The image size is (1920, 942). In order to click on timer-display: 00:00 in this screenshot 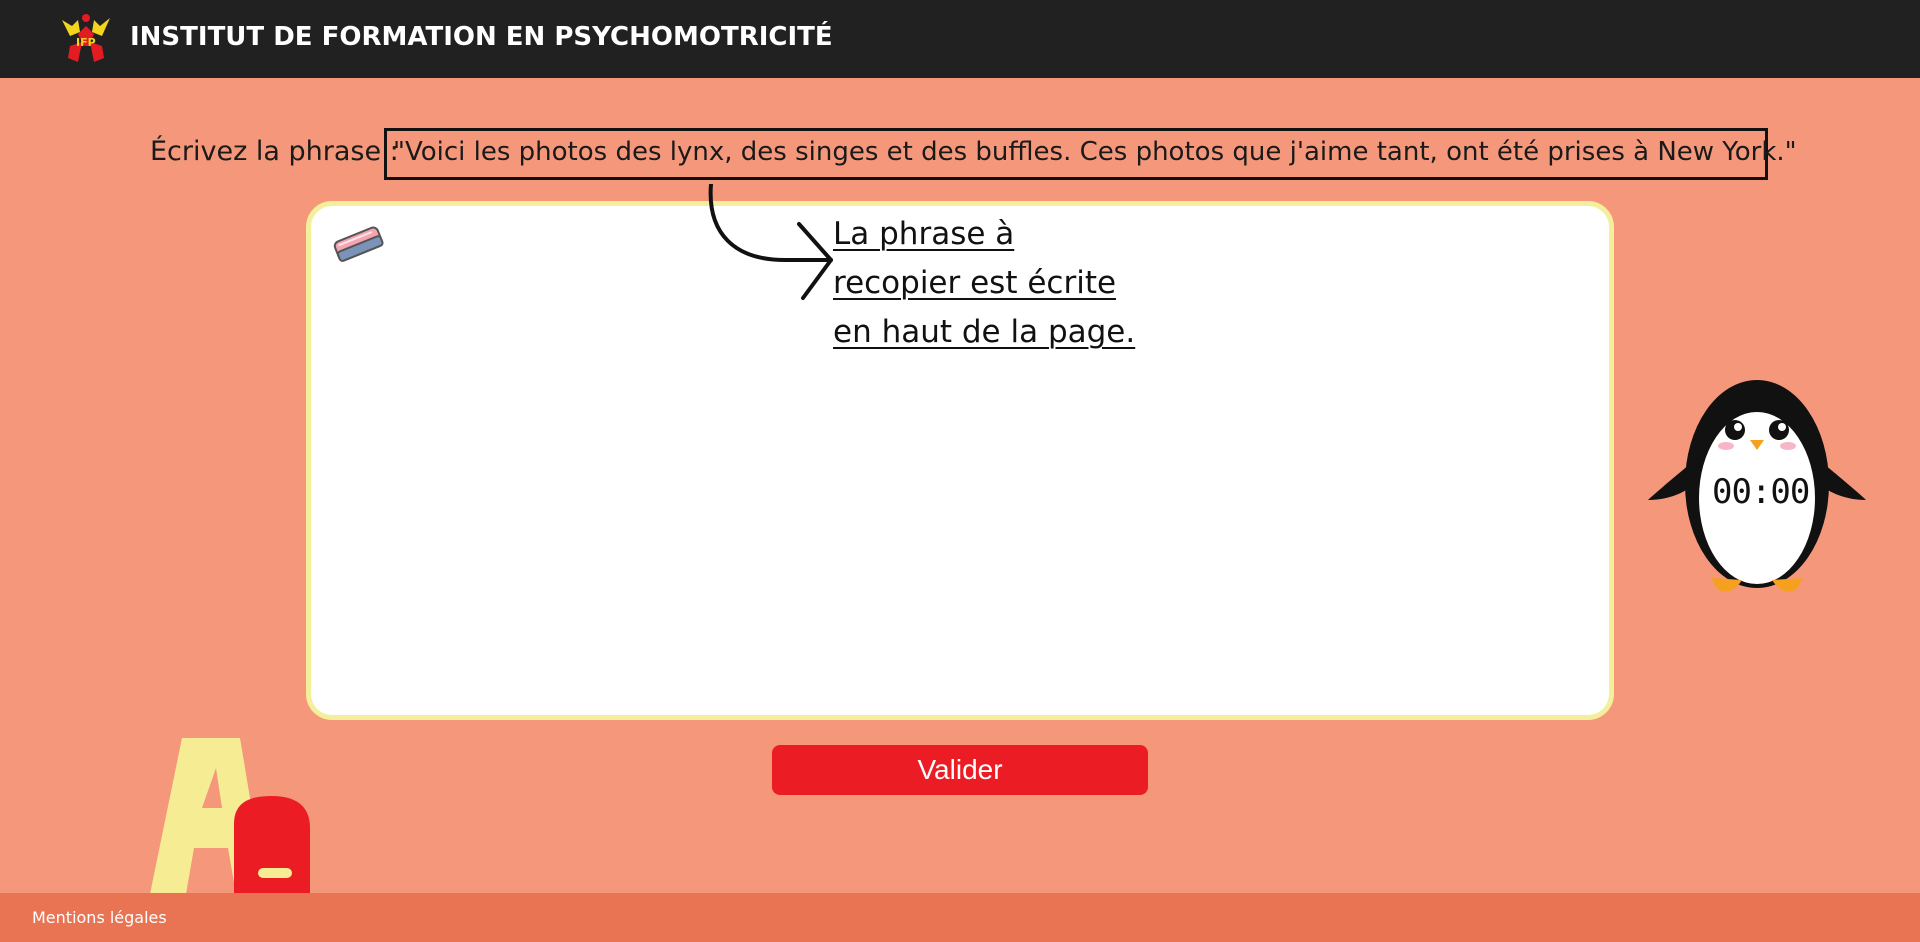, I will do `click(1761, 492)`.